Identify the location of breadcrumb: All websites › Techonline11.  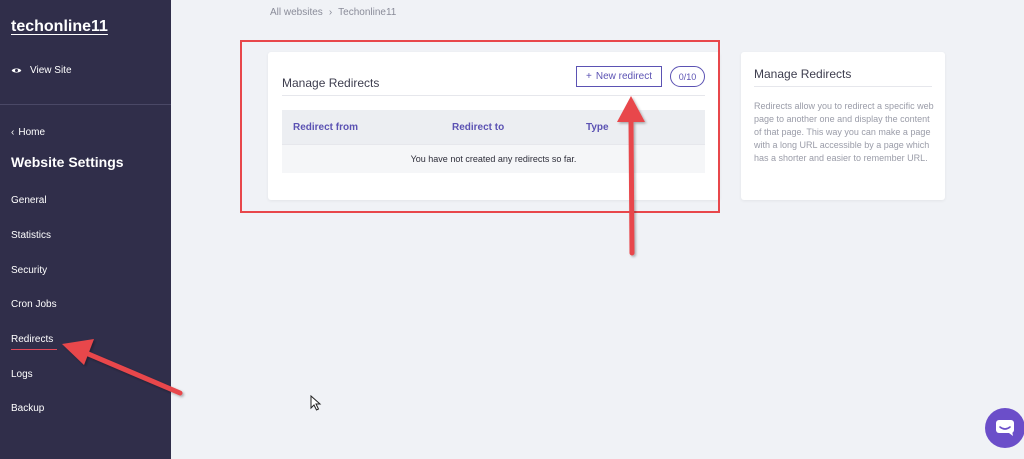
(333, 12).